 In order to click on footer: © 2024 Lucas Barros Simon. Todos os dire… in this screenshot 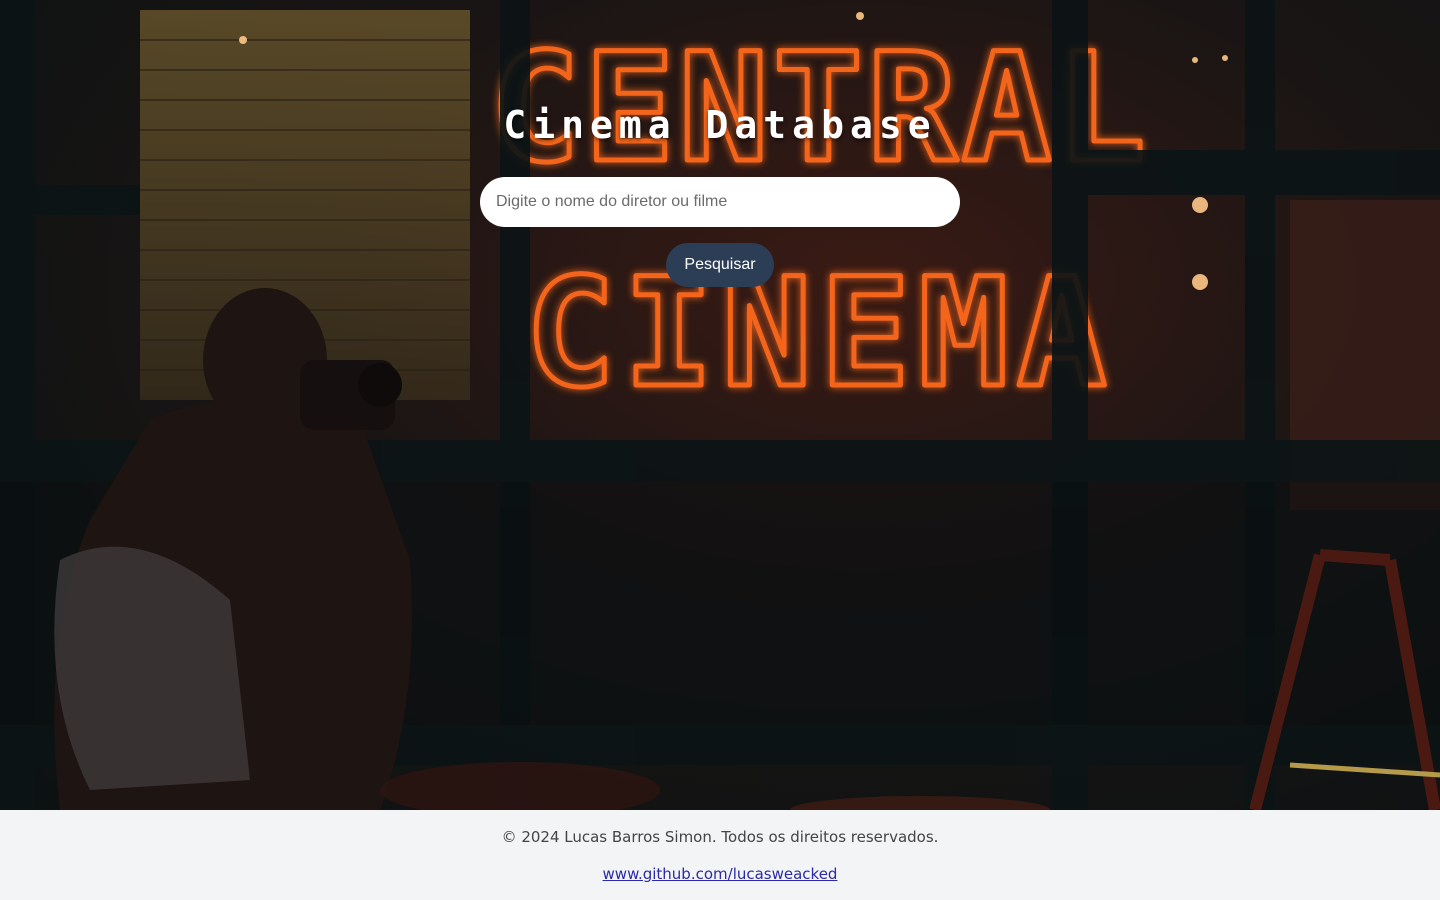, I will do `click(720, 855)`.